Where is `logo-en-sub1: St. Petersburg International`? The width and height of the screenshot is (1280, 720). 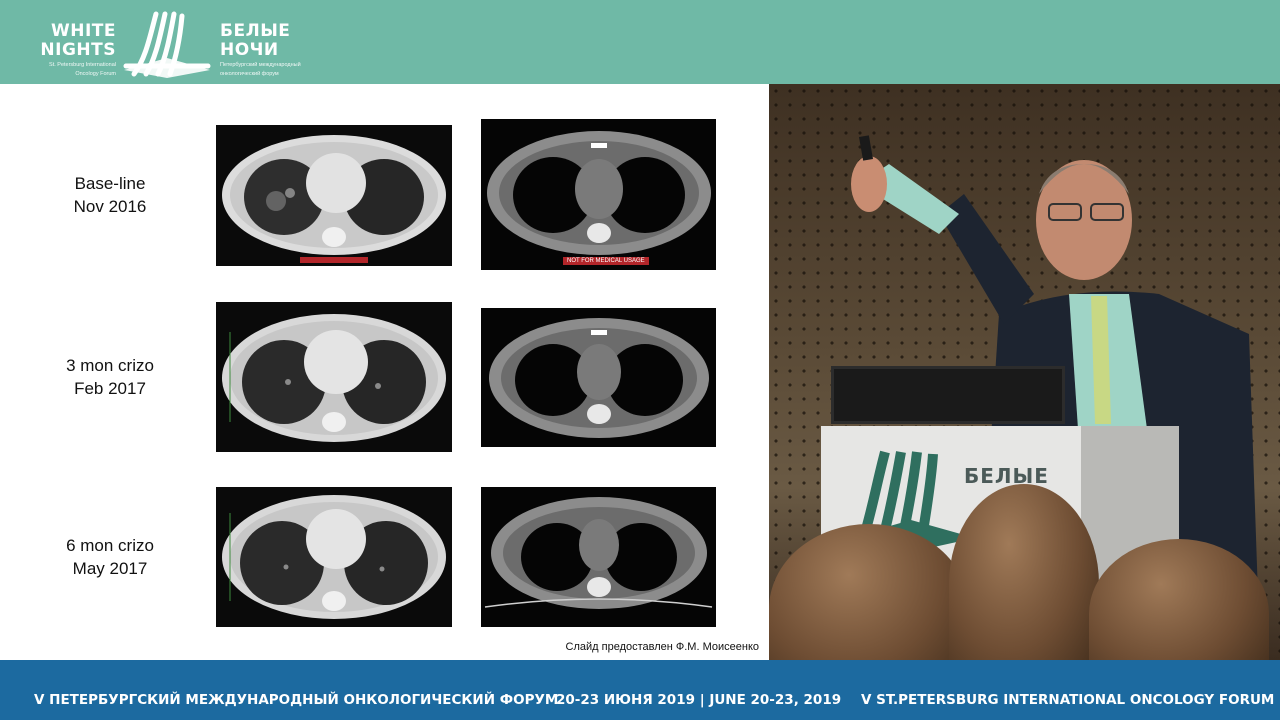 logo-en-sub1: St. Petersburg International is located at coordinates (82, 65).